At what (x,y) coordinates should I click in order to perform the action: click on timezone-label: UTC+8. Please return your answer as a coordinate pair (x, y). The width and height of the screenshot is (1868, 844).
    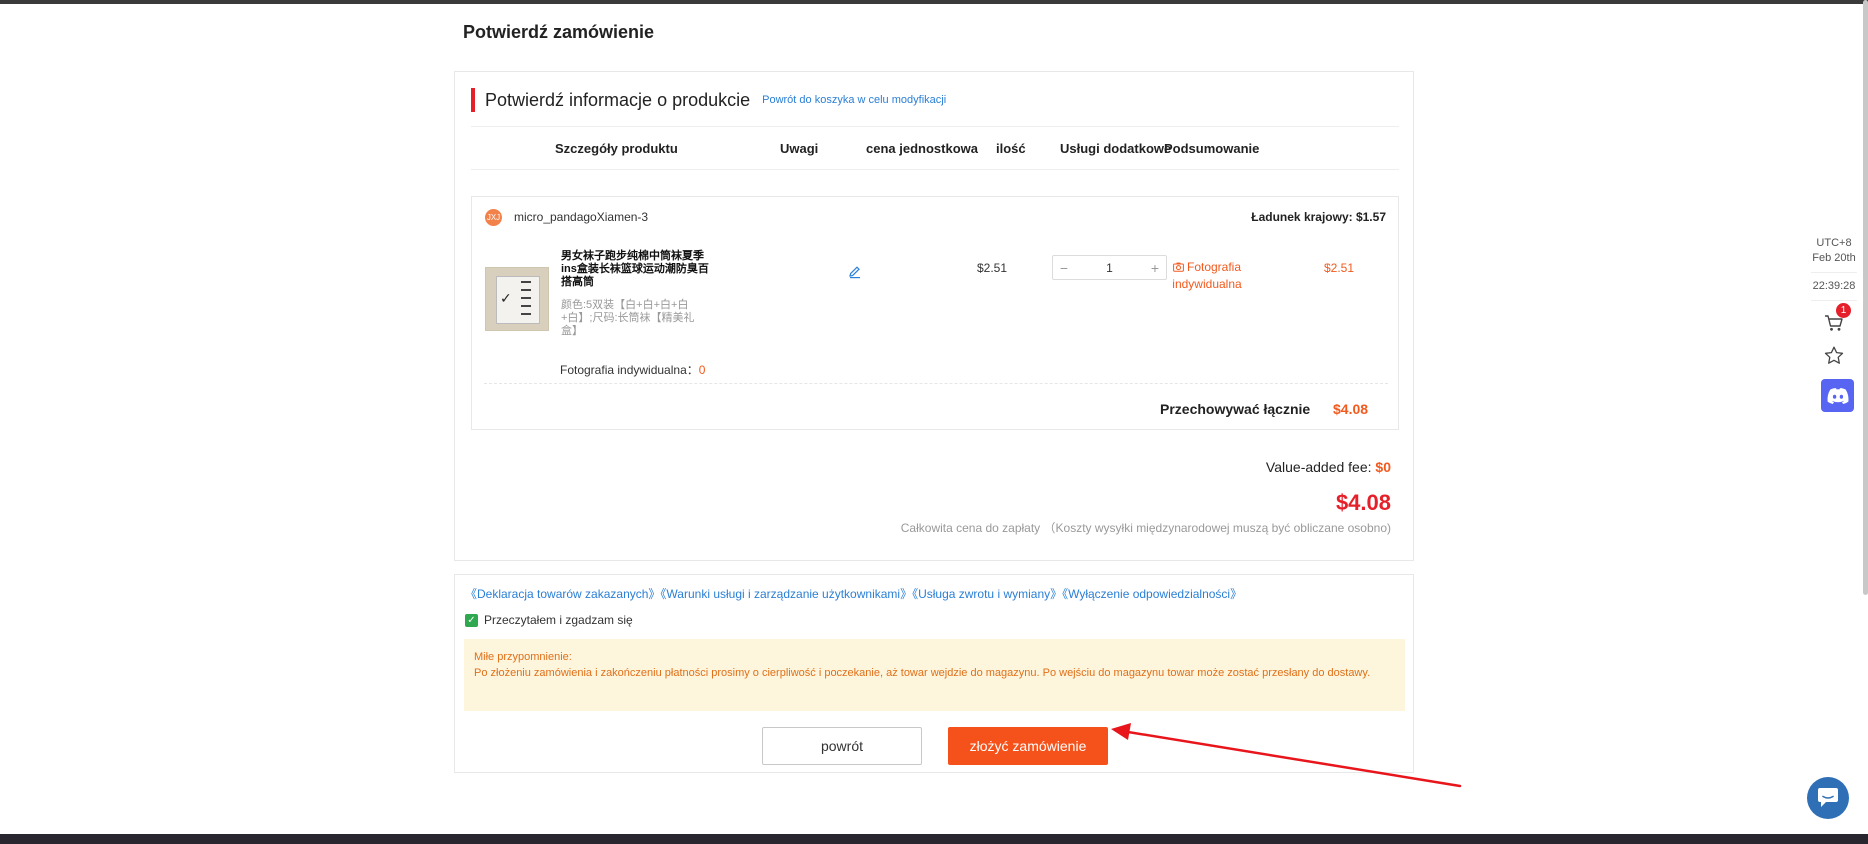
    Looking at the image, I should click on (1834, 243).